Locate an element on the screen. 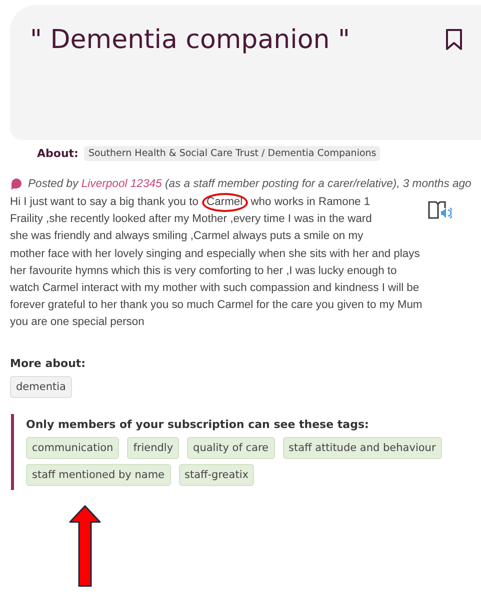 Image resolution: width=481 pixels, height=600 pixels. about-tag: Southern Health & Social Care Trust / Dementia Companions is located at coordinates (232, 153).